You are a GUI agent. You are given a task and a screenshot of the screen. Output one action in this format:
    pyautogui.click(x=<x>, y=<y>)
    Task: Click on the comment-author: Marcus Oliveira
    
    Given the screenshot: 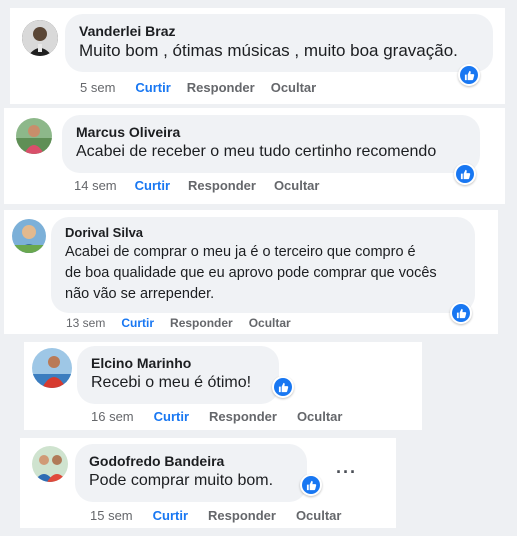 What is the action you would take?
    pyautogui.click(x=271, y=132)
    